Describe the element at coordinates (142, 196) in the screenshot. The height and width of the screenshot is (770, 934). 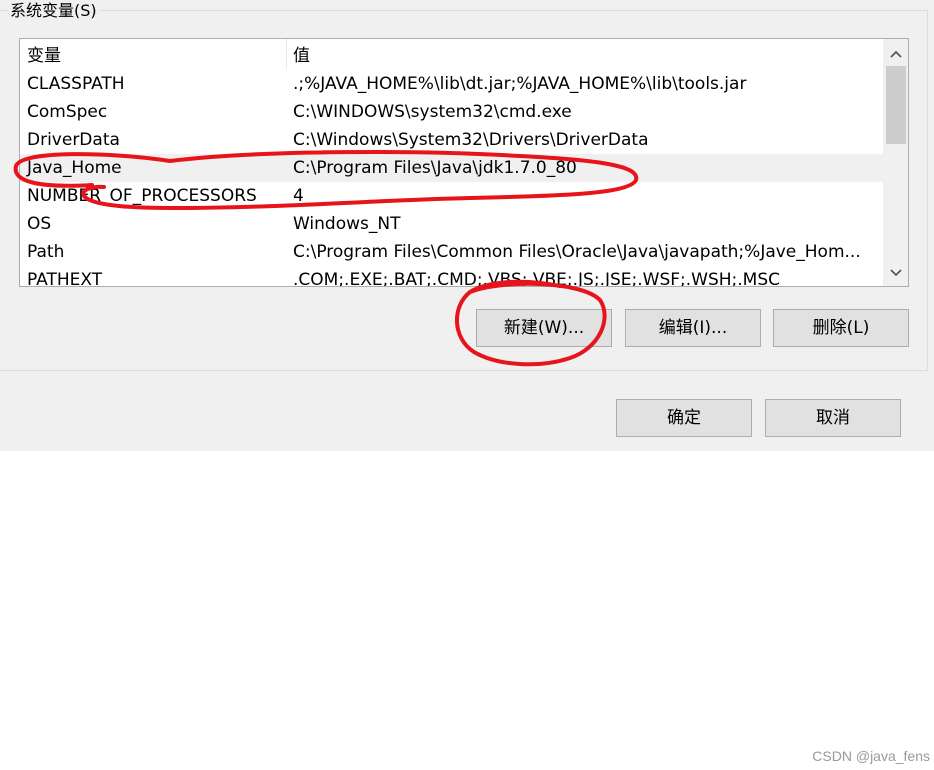
I see `variable-name: NUMBER_OF_PROCESSORS` at that location.